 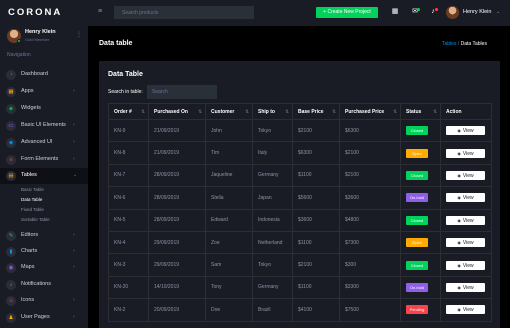 What do you see at coordinates (452, 12) in the screenshot?
I see `user-avatar` at bounding box center [452, 12].